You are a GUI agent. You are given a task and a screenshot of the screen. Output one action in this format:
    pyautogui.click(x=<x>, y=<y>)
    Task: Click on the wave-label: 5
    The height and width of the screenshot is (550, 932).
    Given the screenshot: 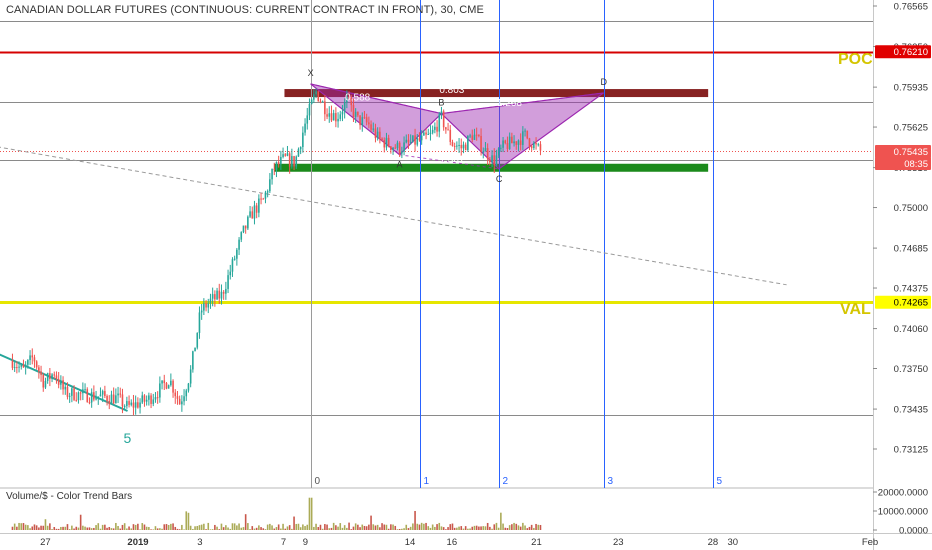 What is the action you would take?
    pyautogui.click(x=128, y=438)
    